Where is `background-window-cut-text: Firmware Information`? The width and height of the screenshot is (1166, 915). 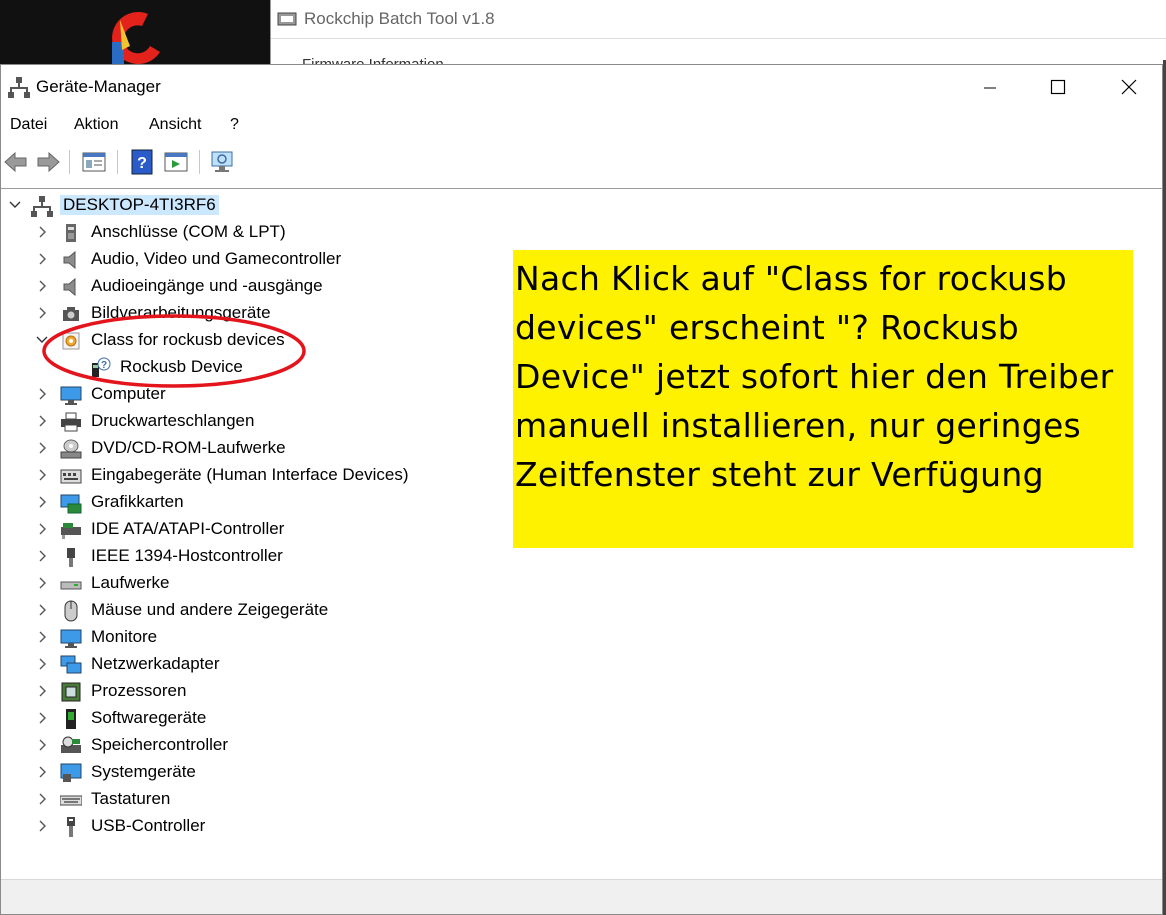
background-window-cut-text: Firmware Information is located at coordinates (373, 59).